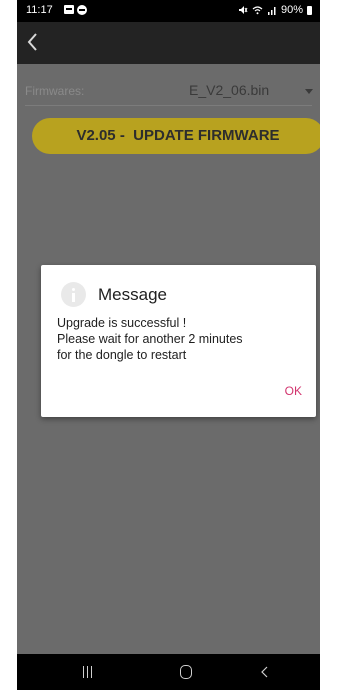  I want to click on firmware-dropdown: E_V2_06.bin, so click(229, 90).